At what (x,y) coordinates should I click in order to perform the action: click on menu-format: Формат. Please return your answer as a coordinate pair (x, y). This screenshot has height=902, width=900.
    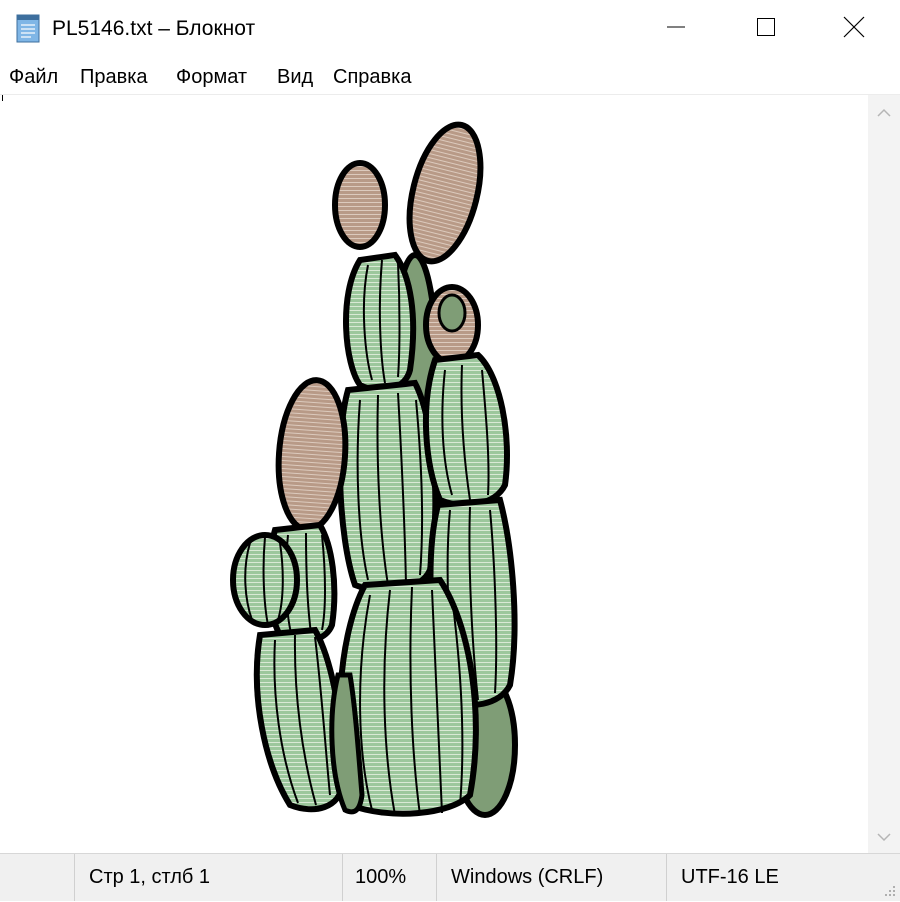
    Looking at the image, I should click on (211, 77).